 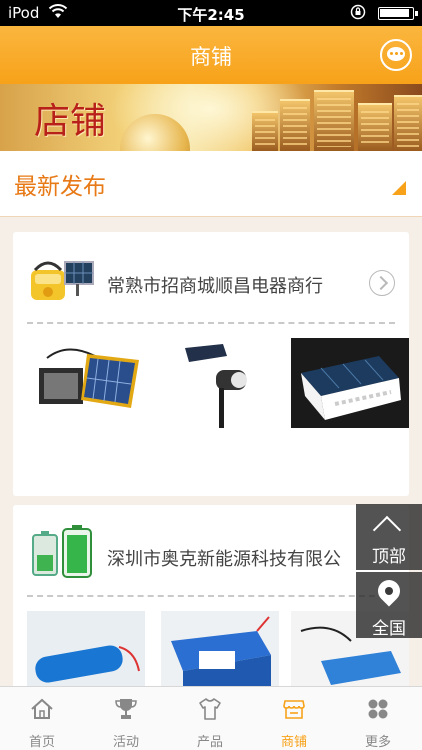 I want to click on tab-products: 产品, so click(x=210, y=718).